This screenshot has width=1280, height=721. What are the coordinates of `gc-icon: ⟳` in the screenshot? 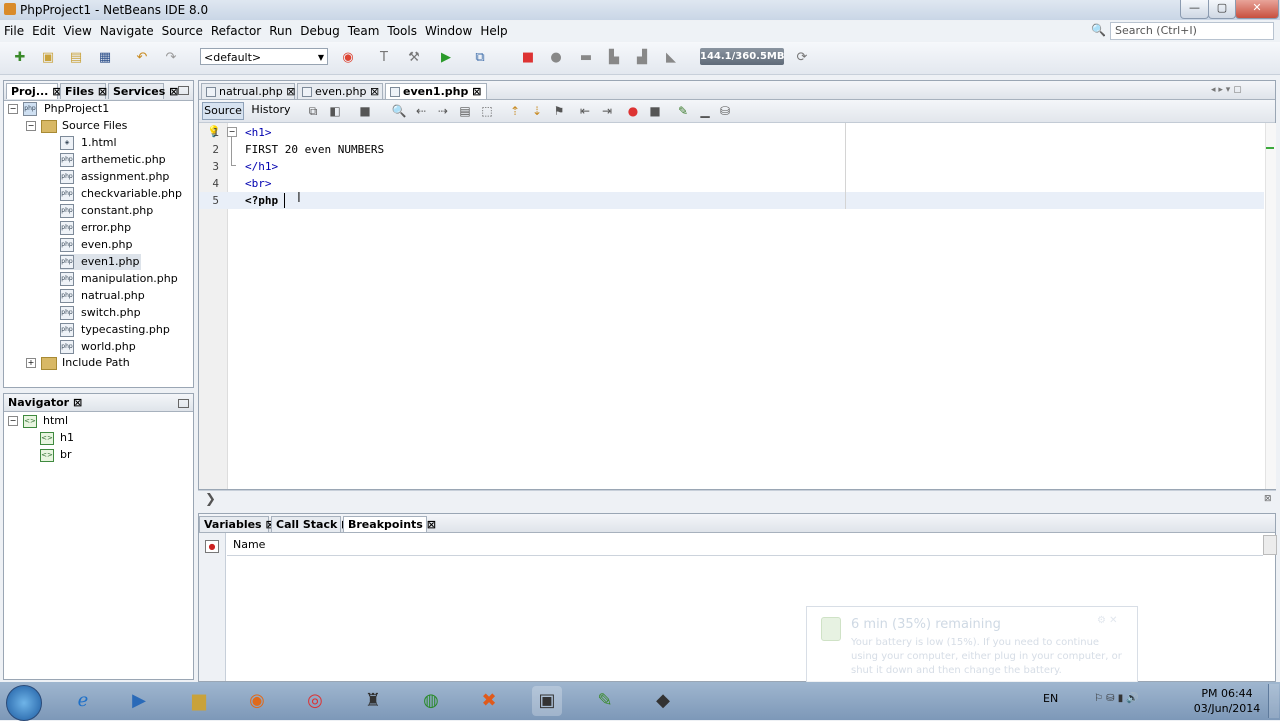 It's located at (802, 58).